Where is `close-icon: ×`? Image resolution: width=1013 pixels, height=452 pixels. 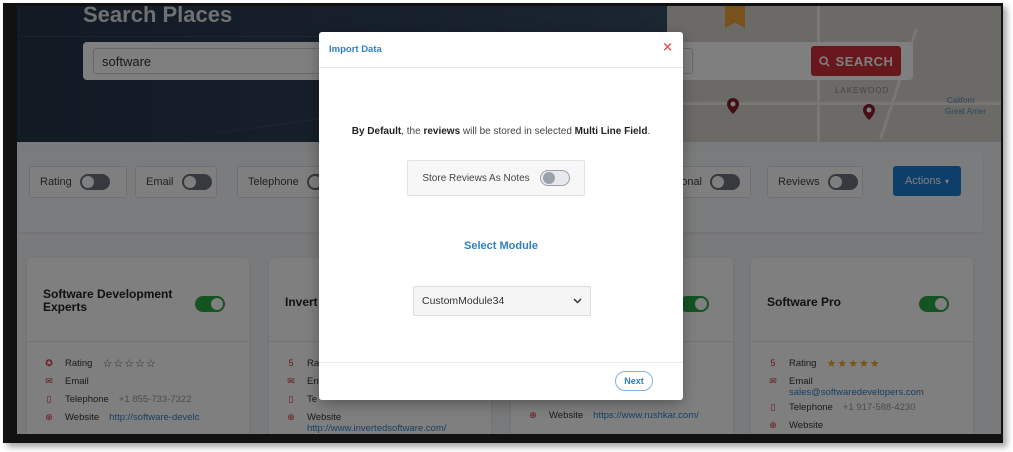 close-icon: × is located at coordinates (667, 47).